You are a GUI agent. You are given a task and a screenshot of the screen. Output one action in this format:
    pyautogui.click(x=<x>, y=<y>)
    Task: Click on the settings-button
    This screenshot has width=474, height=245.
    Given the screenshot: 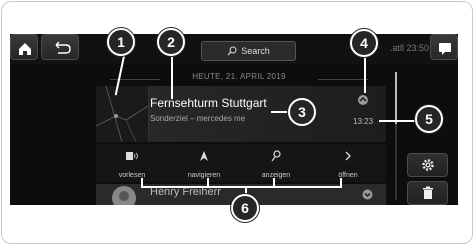 What is the action you would take?
    pyautogui.click(x=427, y=165)
    